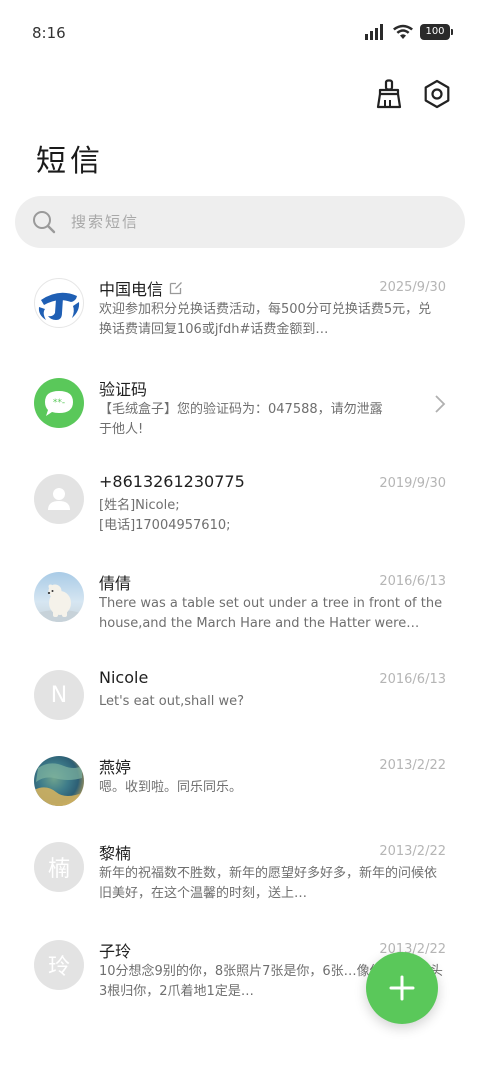 This screenshot has width=480, height=1067. I want to click on message-preview: Let's eat out,shall we?, so click(172, 701).